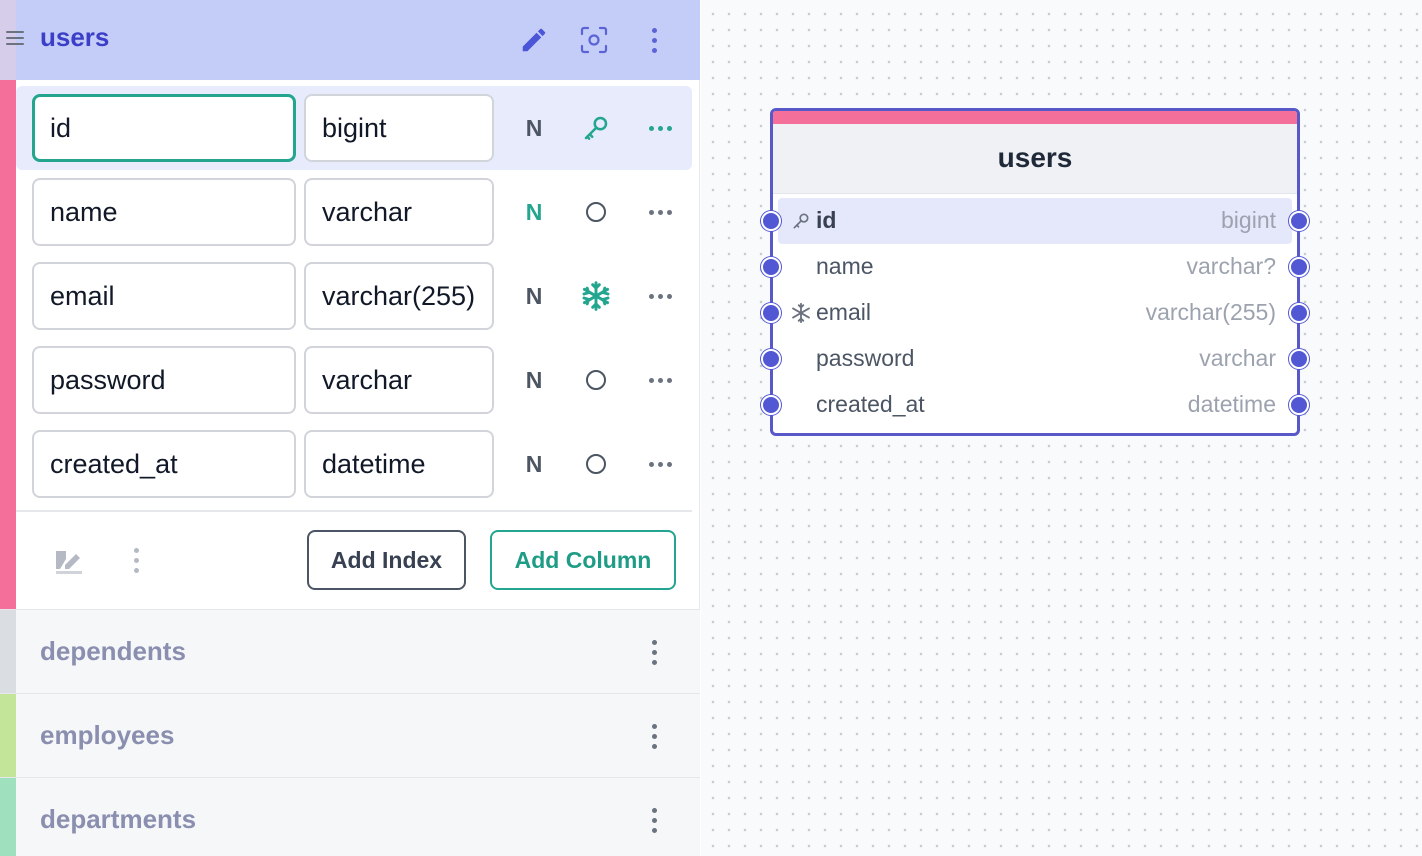 This screenshot has height=856, width=1422. What do you see at coordinates (1237, 358) in the screenshot?
I see `field-type: varchar` at bounding box center [1237, 358].